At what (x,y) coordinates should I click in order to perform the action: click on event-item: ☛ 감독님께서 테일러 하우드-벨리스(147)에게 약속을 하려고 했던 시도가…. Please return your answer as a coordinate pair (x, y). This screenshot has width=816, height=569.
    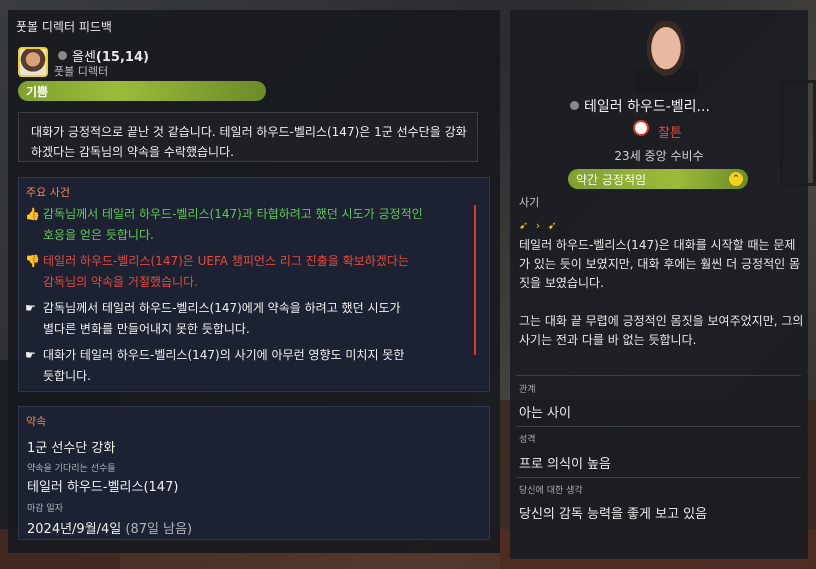
    Looking at the image, I should click on (245, 319).